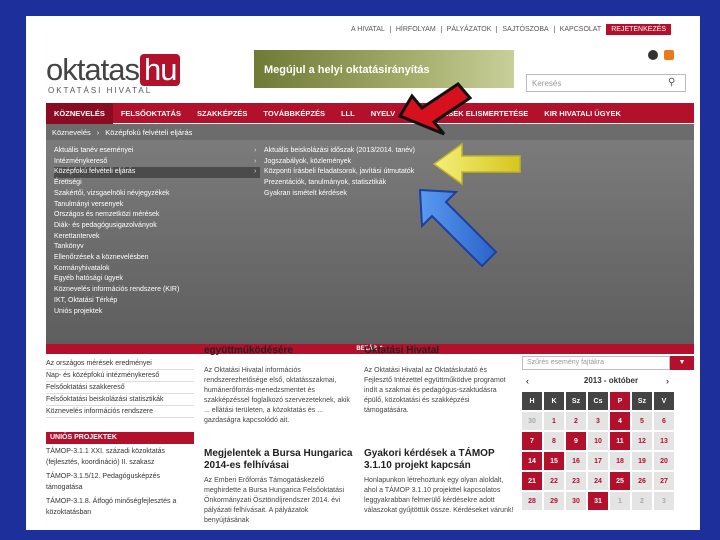 Image resolution: width=720 pixels, height=540 pixels. Describe the element at coordinates (476, 164) in the screenshot. I see `yellow-arrow-icon` at that location.